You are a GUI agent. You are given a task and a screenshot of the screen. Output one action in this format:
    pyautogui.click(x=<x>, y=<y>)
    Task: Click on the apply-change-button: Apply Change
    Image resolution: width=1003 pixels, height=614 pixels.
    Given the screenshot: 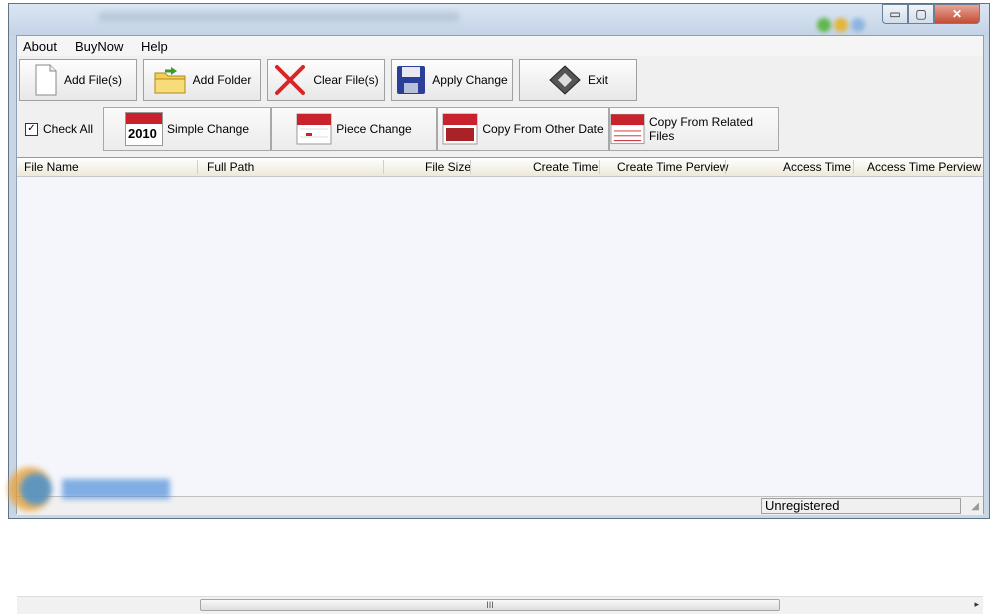 What is the action you would take?
    pyautogui.click(x=452, y=80)
    